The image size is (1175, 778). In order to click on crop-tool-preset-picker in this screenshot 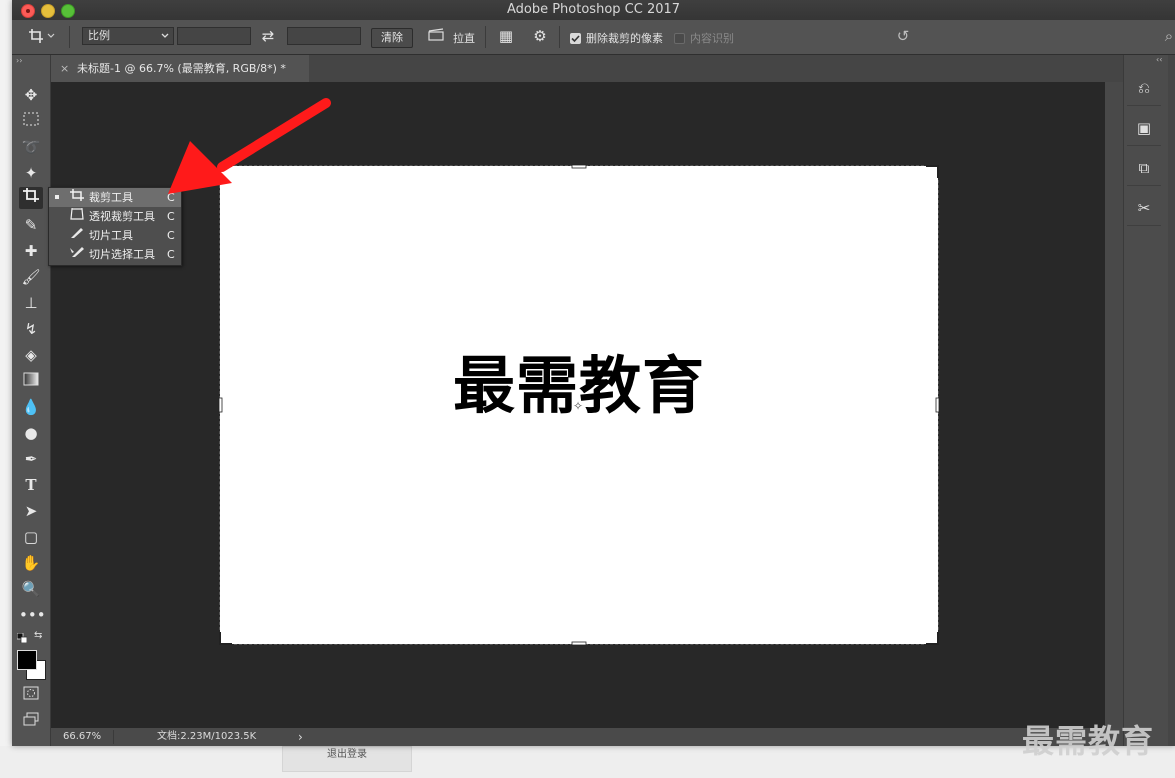, I will do `click(43, 37)`.